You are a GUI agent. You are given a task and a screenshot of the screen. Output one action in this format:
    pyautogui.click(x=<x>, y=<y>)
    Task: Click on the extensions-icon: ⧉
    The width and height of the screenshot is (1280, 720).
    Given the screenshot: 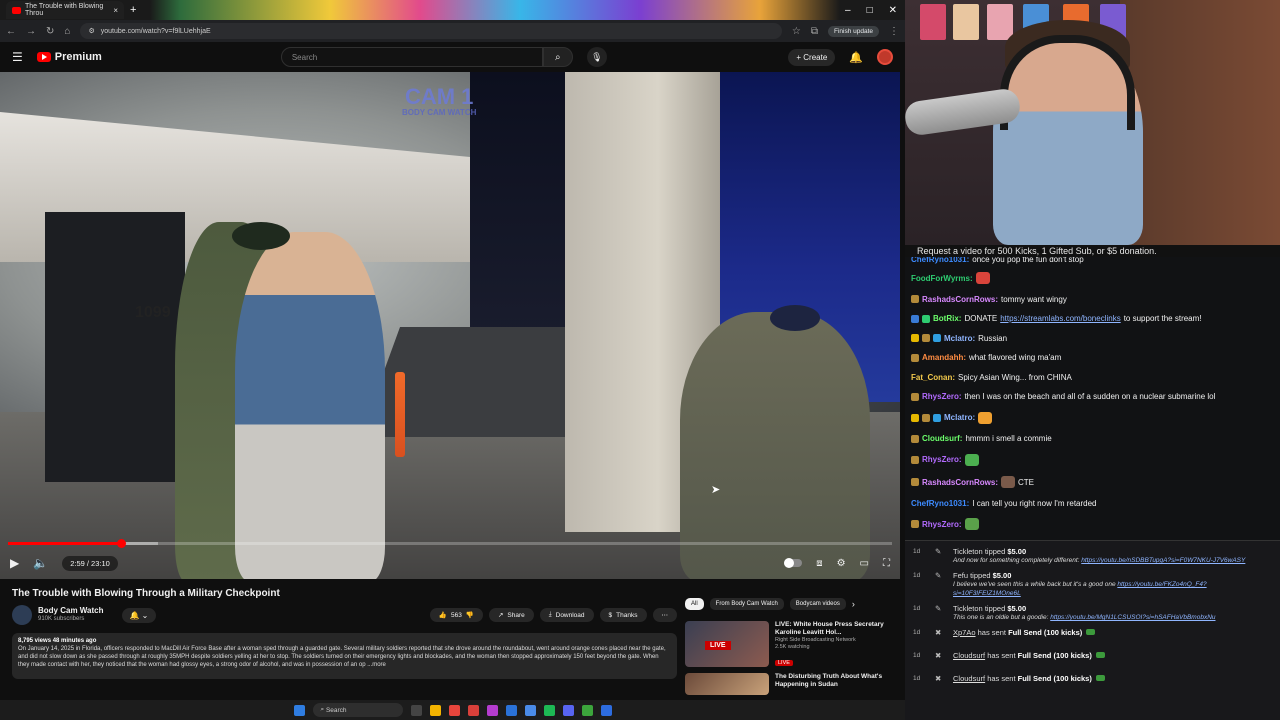 What is the action you would take?
    pyautogui.click(x=814, y=31)
    